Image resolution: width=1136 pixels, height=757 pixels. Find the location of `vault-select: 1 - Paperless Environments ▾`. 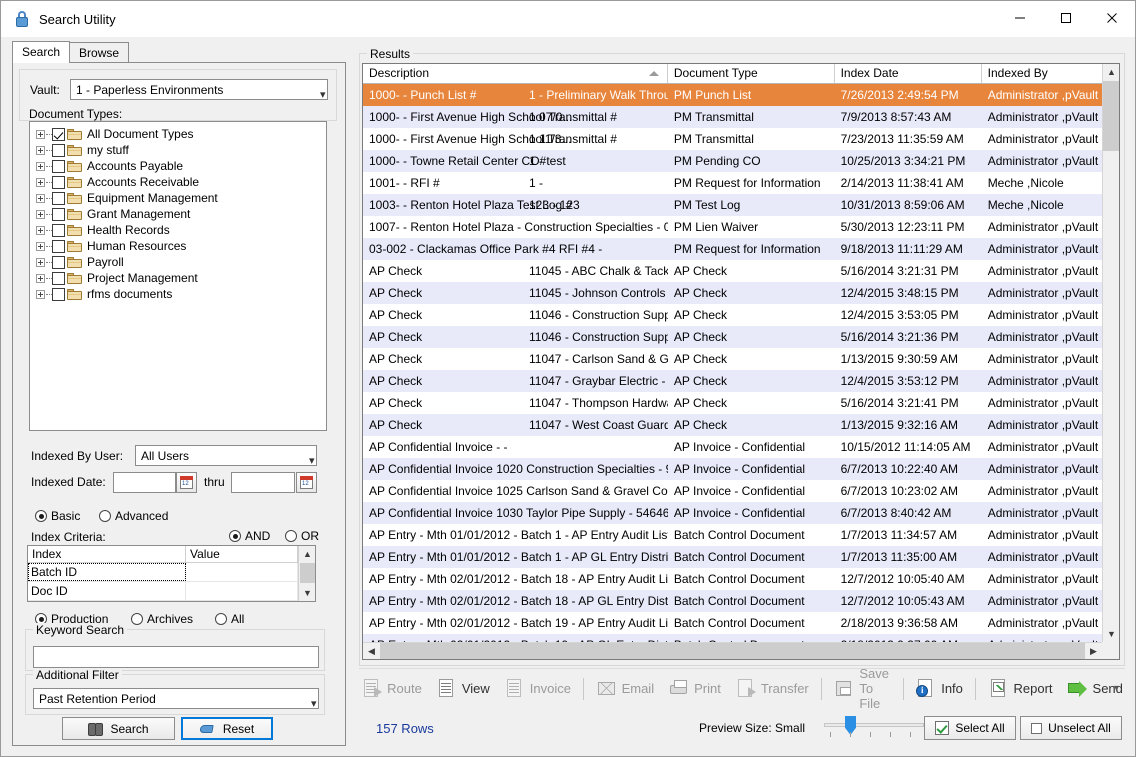

vault-select: 1 - Paperless Environments ▾ is located at coordinates (199, 89).